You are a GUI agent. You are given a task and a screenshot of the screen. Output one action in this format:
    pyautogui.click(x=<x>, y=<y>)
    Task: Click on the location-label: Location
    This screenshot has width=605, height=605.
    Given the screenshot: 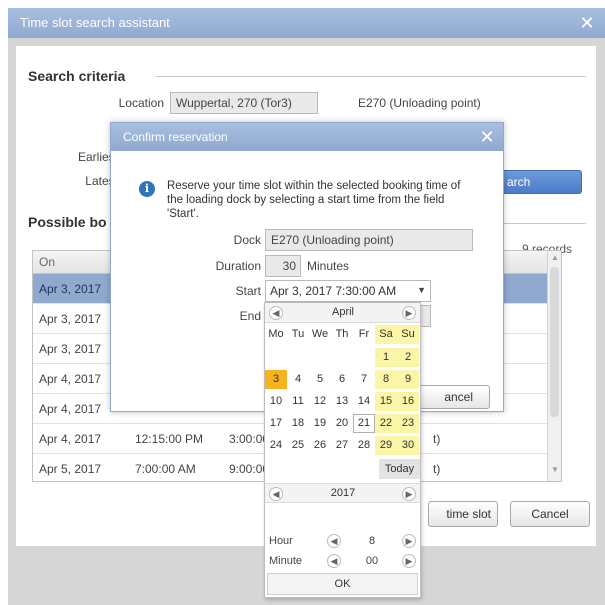 What is the action you would take?
    pyautogui.click(x=141, y=103)
    